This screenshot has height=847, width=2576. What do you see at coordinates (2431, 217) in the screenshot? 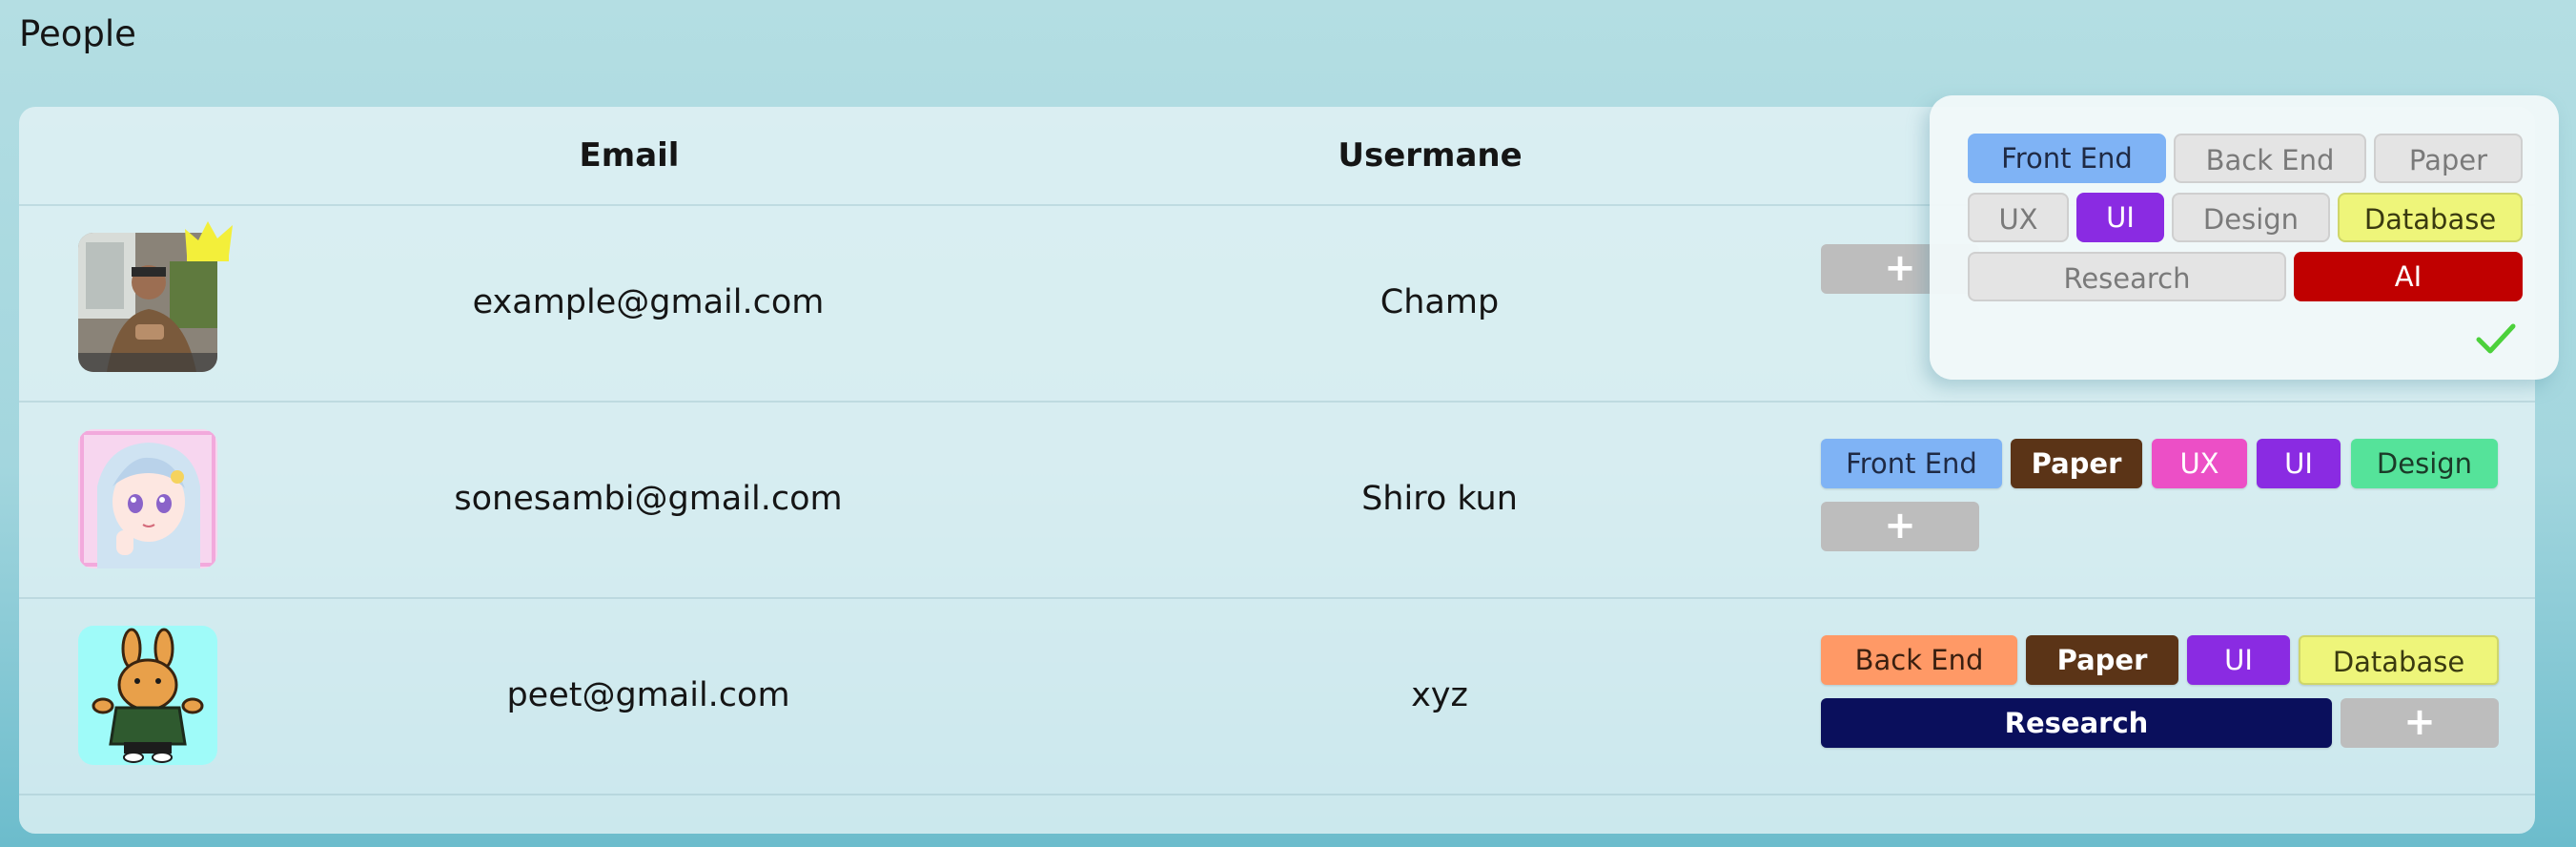
I see `picker-option-database: Database` at bounding box center [2431, 217].